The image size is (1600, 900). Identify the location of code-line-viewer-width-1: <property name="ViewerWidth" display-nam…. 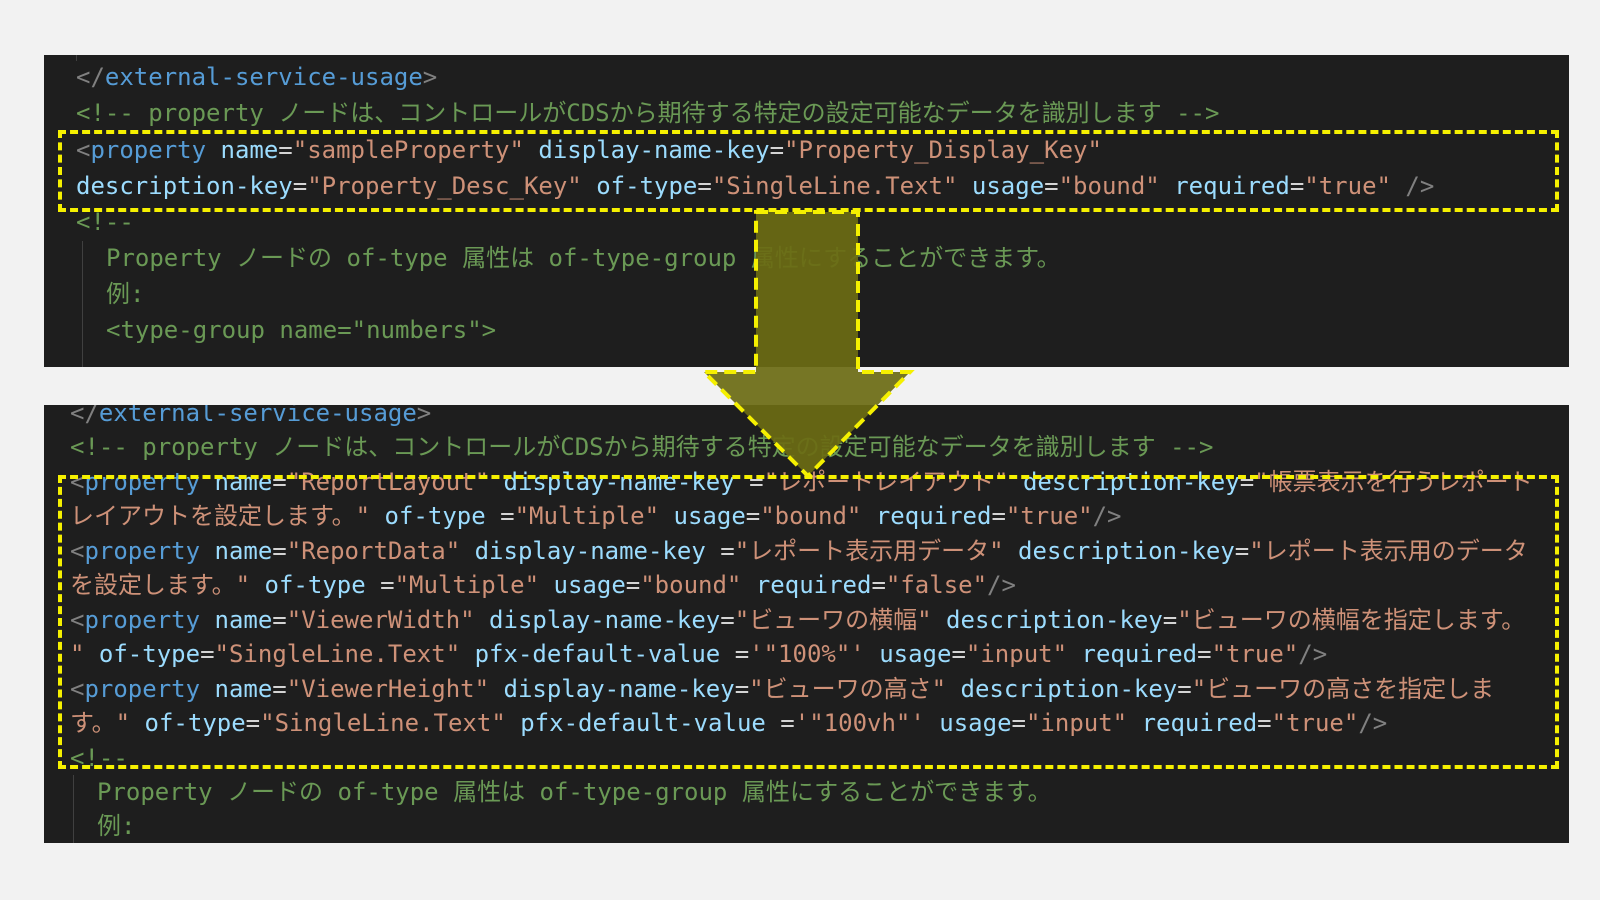
(798, 620).